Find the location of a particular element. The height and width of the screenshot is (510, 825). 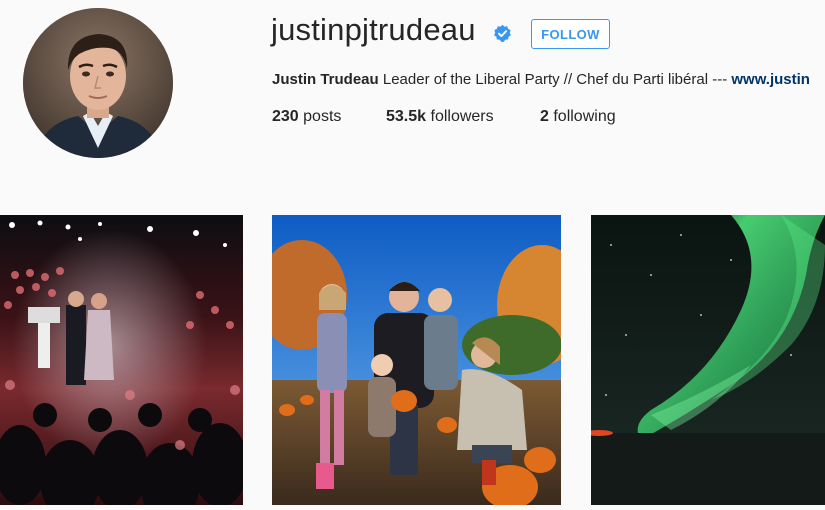

stat-following: 2 following is located at coordinates (578, 117).